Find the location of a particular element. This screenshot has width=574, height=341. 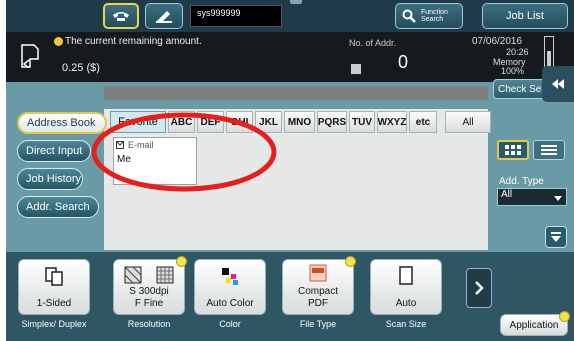

pdf-icon is located at coordinates (318, 273).